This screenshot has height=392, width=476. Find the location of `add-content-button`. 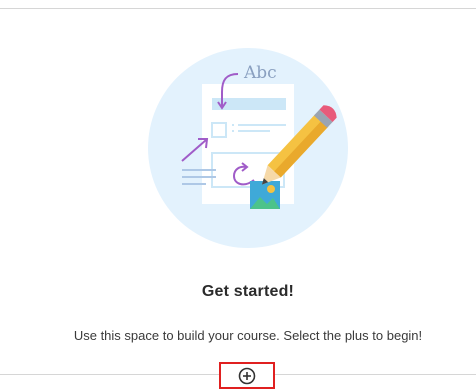

add-content-button is located at coordinates (247, 375).